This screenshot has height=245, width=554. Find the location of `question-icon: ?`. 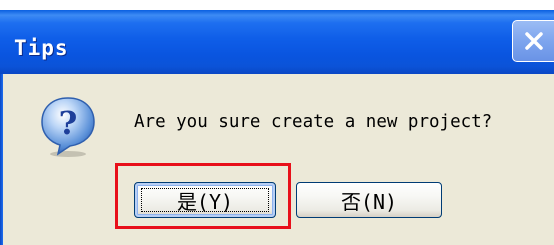

question-icon: ? is located at coordinates (68, 127).